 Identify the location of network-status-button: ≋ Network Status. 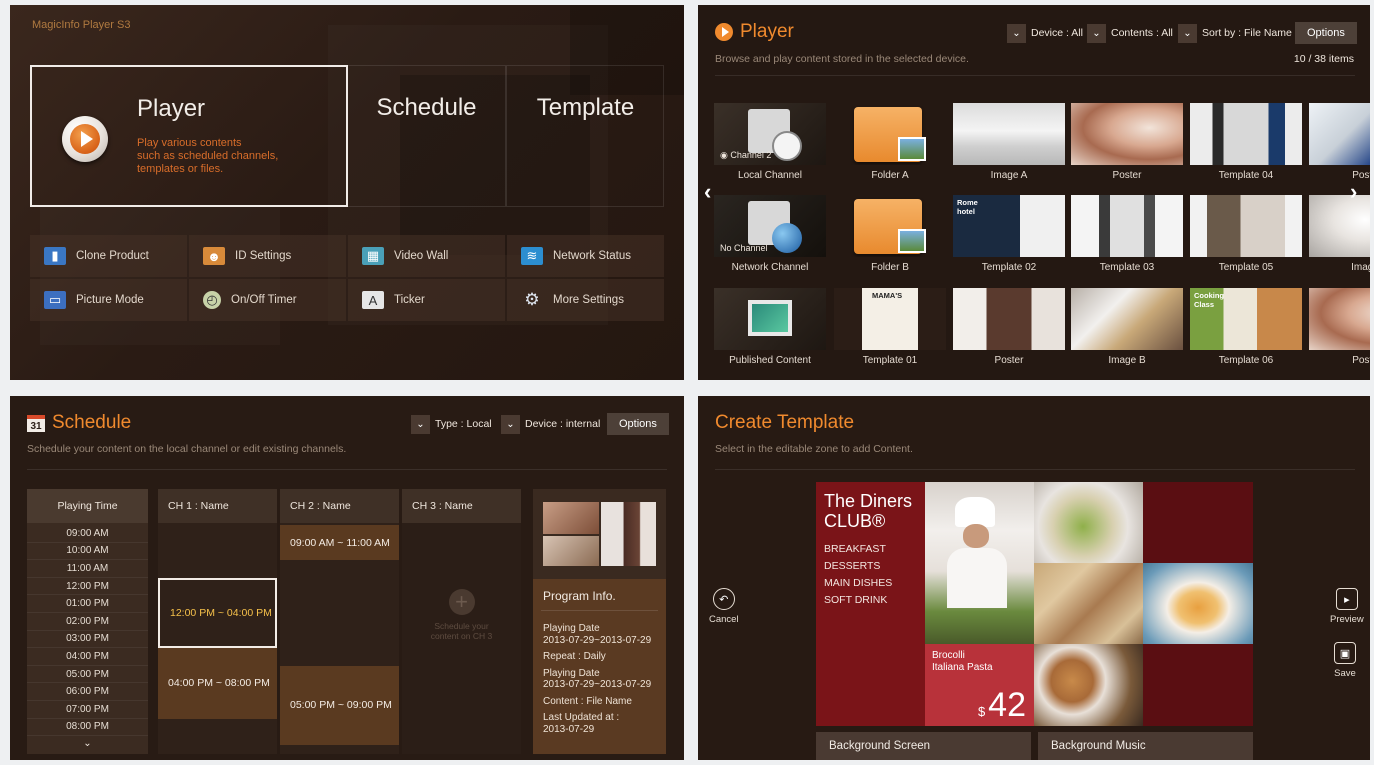
(585, 256).